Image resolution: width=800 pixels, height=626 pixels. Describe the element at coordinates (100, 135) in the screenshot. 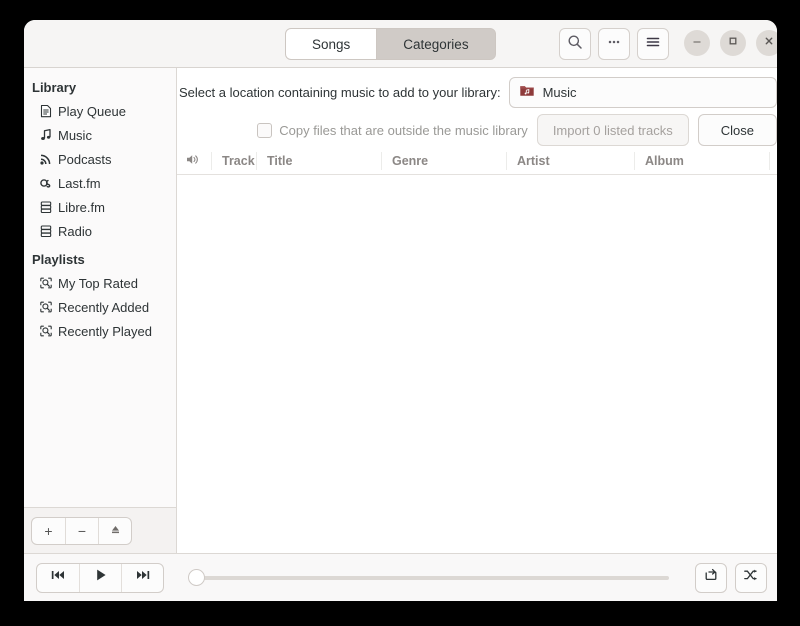

I see `sidebar-item-music: Music` at that location.